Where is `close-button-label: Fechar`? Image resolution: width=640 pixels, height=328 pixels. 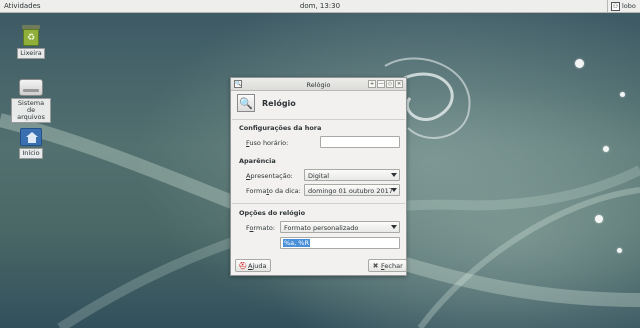
close-button-label: Fechar is located at coordinates (392, 265).